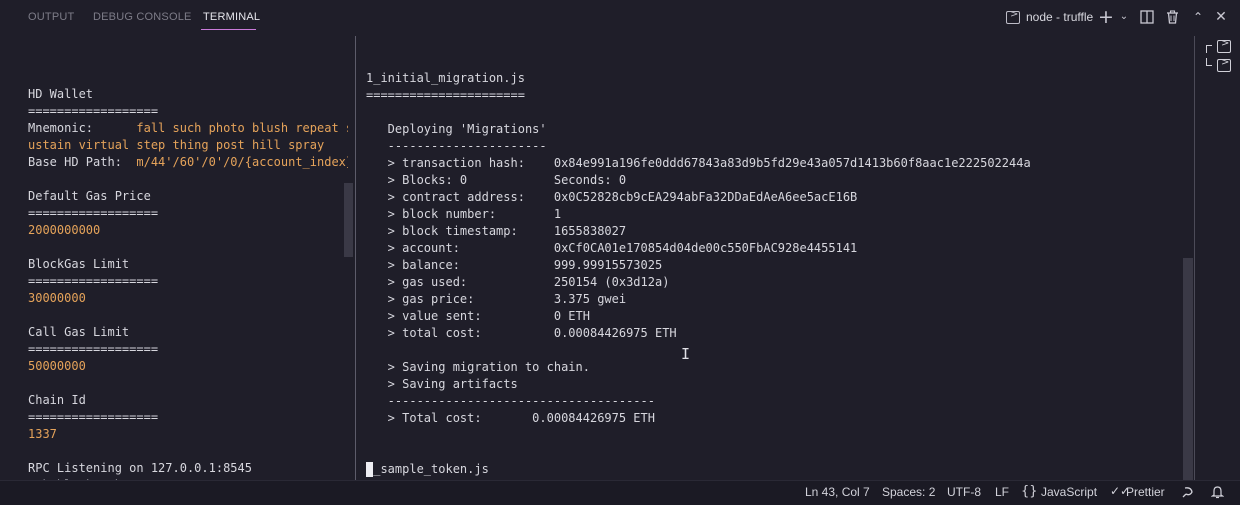  What do you see at coordinates (61, 94) in the screenshot?
I see `terminal-text: HD Wallet` at bounding box center [61, 94].